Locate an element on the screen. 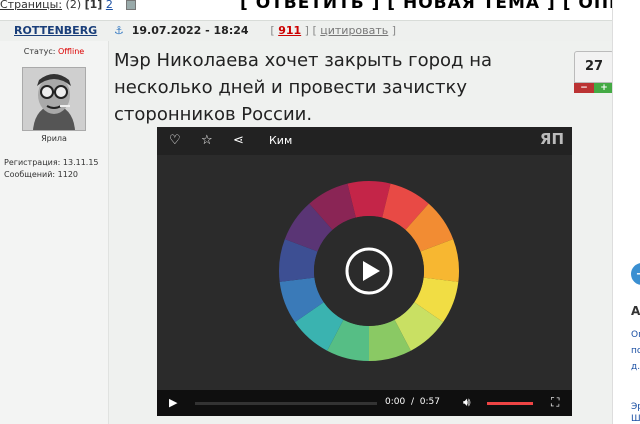 The height and width of the screenshot is (424, 640). pages-label: Страницы: is located at coordinates (31, 5).